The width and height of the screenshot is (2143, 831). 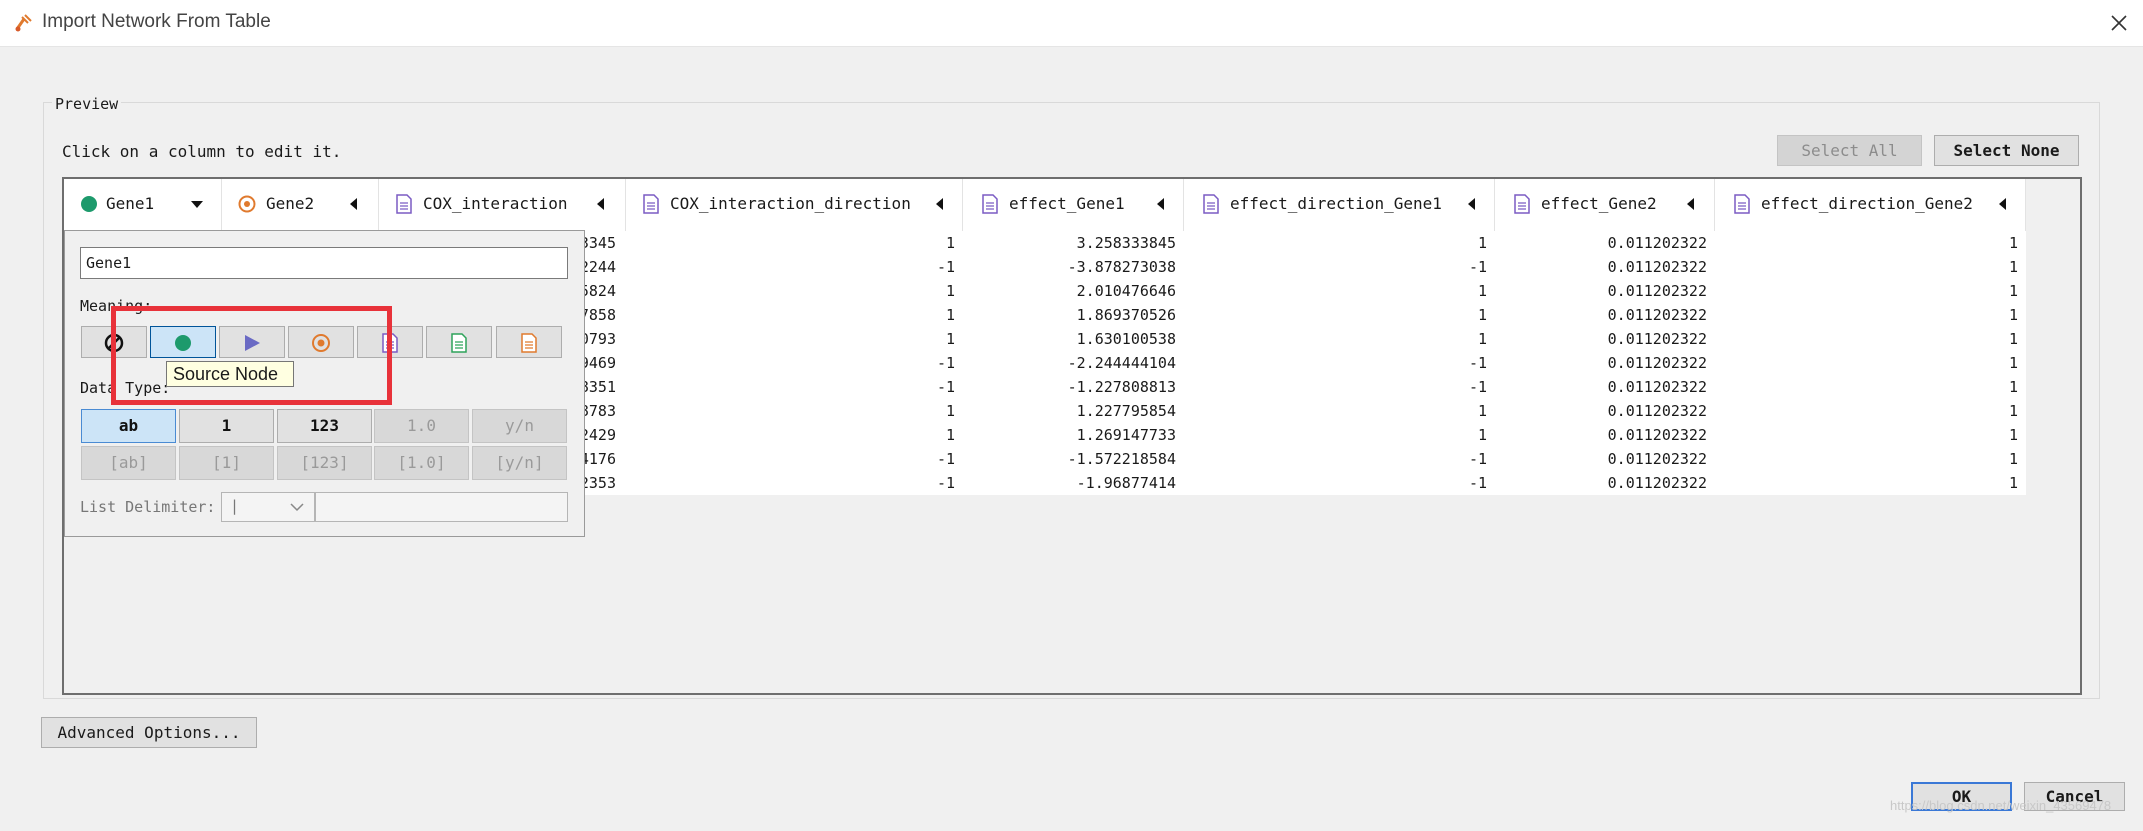 I want to click on column-label: effect_Gene1, so click(x=1067, y=203).